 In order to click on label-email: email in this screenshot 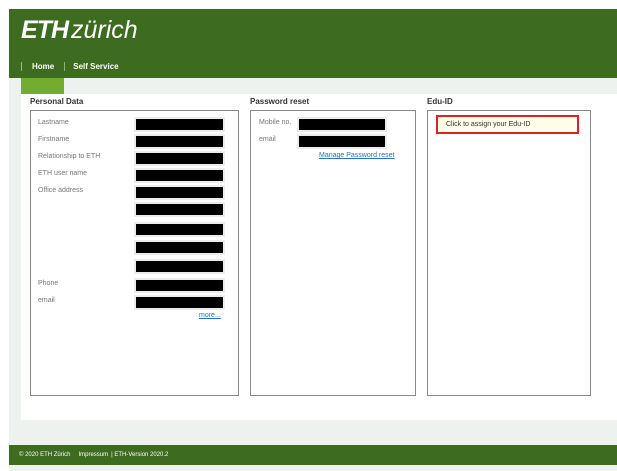, I will do `click(46, 300)`.